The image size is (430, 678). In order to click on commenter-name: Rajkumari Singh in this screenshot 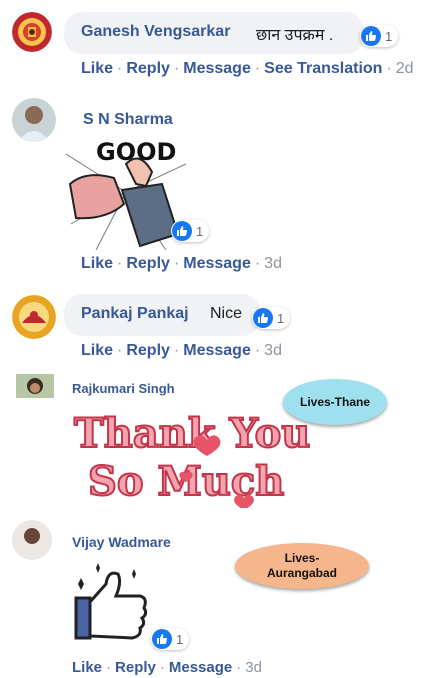, I will do `click(123, 388)`.